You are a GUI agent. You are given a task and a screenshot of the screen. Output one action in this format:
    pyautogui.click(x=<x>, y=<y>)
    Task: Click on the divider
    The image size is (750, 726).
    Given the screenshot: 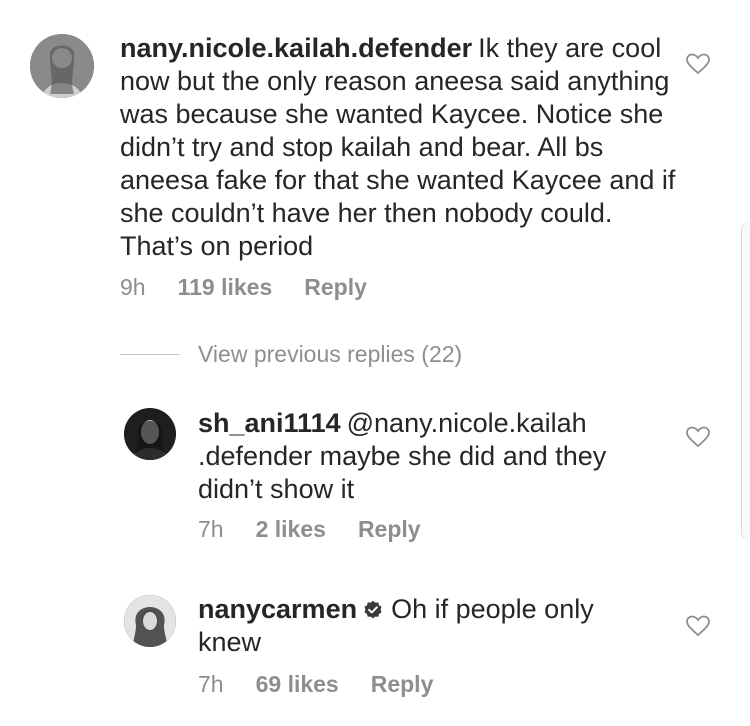 What is the action you would take?
    pyautogui.click(x=150, y=354)
    